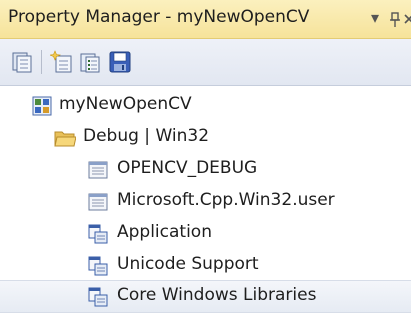  I want to click on tree-node-system-sheet: Application, so click(205, 233).